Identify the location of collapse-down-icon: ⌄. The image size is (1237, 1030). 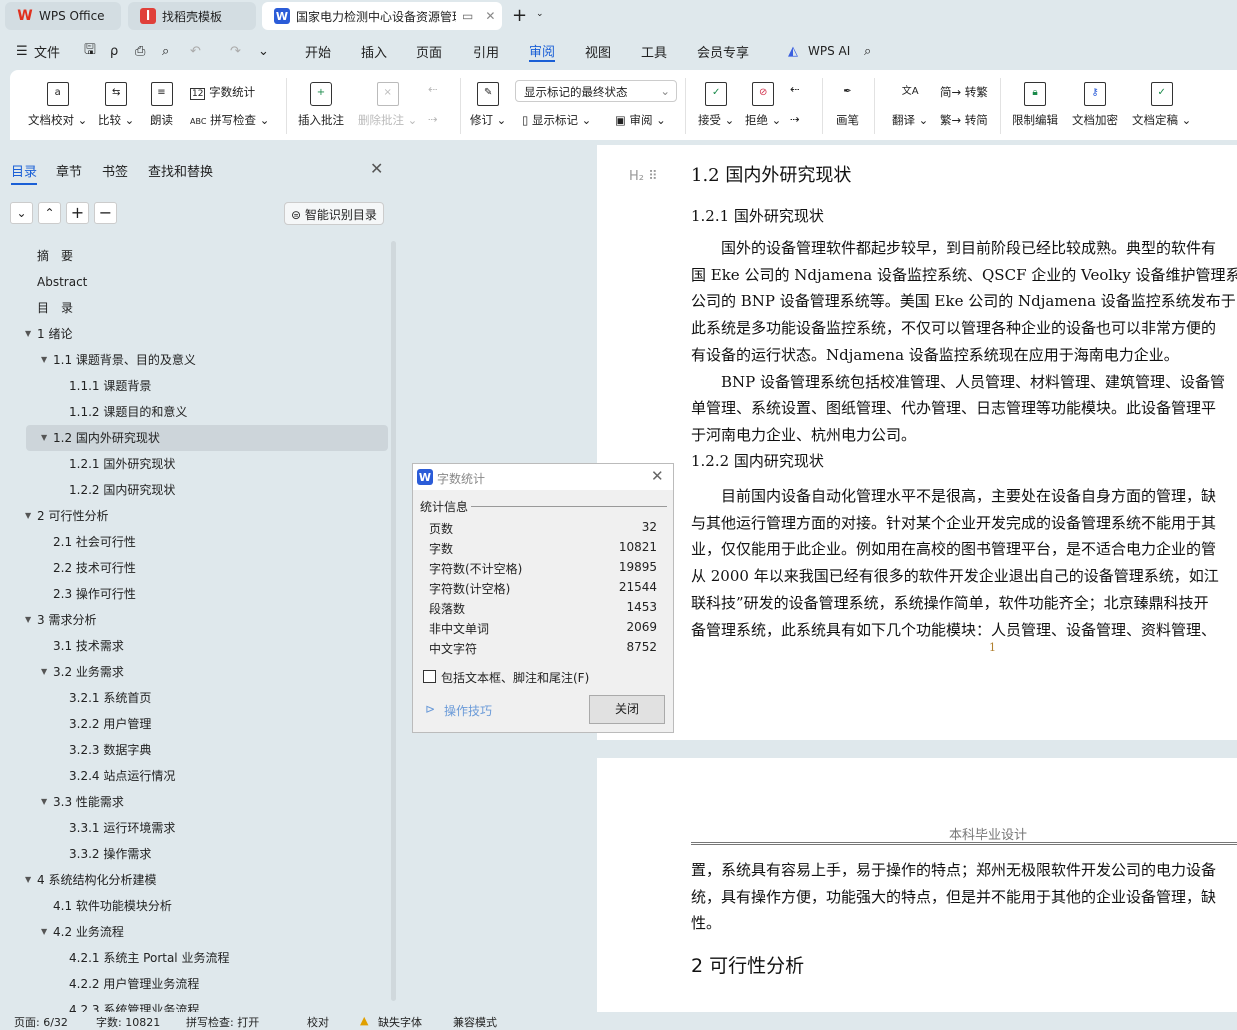
(21, 213).